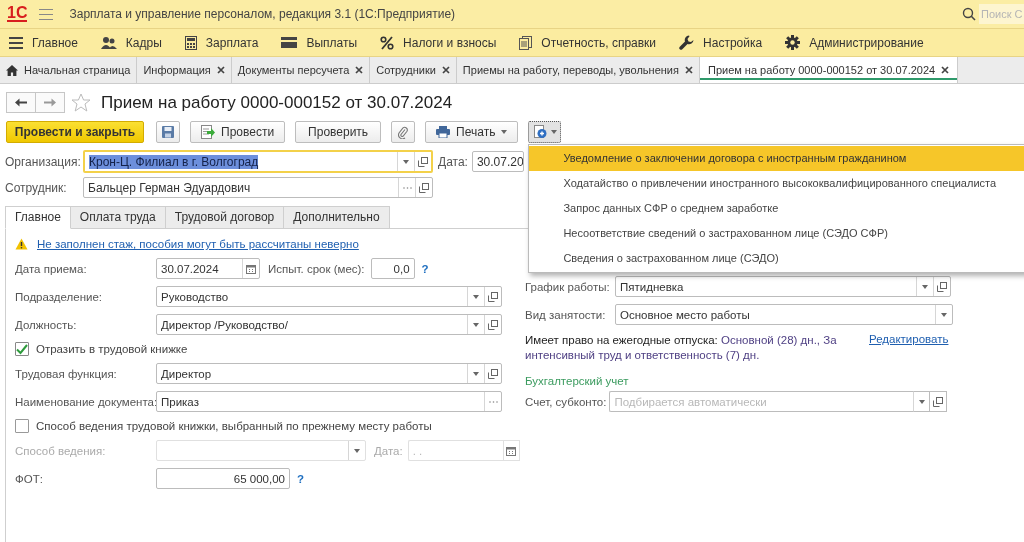 The height and width of the screenshot is (542, 1024). What do you see at coordinates (277, 102) in the screenshot?
I see `document-title: Прием на работу 0000-000152 от 30.07.2024` at bounding box center [277, 102].